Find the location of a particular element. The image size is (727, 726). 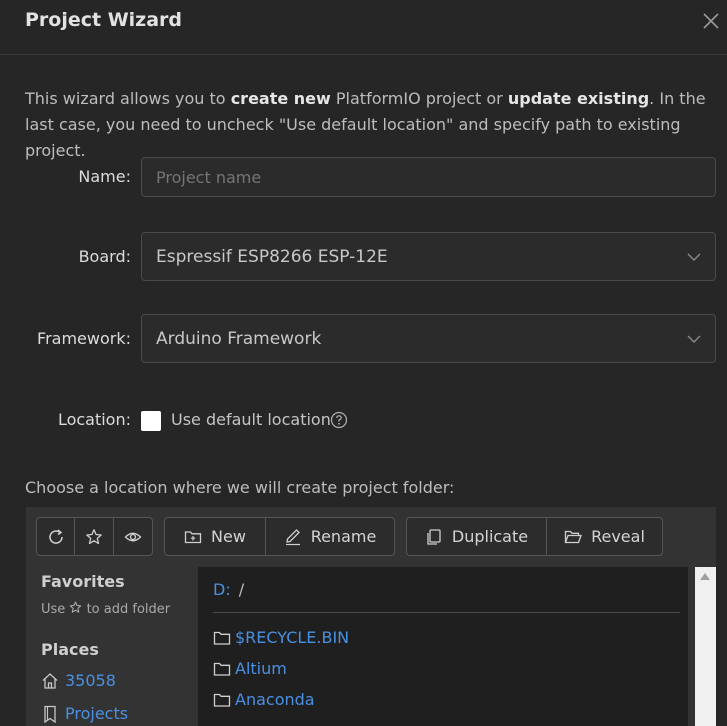

dialog-title: Project Wizard is located at coordinates (104, 20).